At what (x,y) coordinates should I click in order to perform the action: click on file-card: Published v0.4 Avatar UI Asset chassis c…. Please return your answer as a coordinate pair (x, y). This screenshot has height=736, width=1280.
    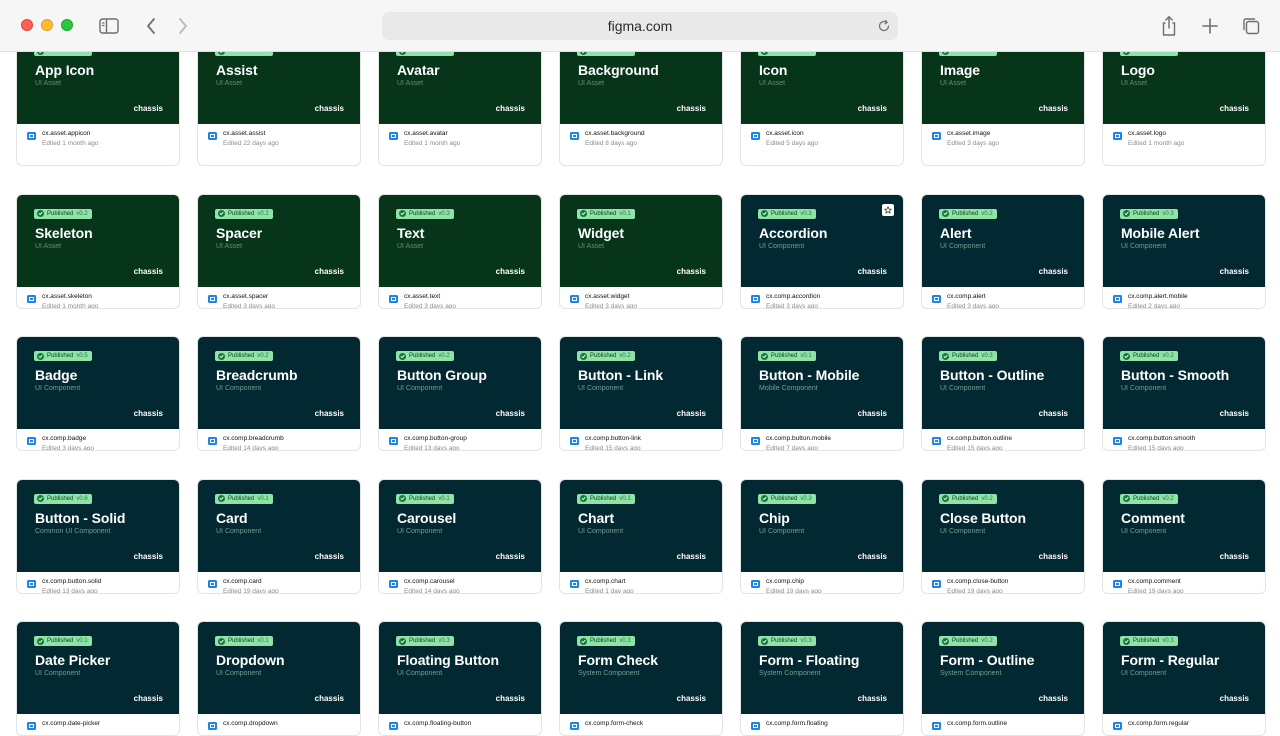
    Looking at the image, I should click on (460, 104).